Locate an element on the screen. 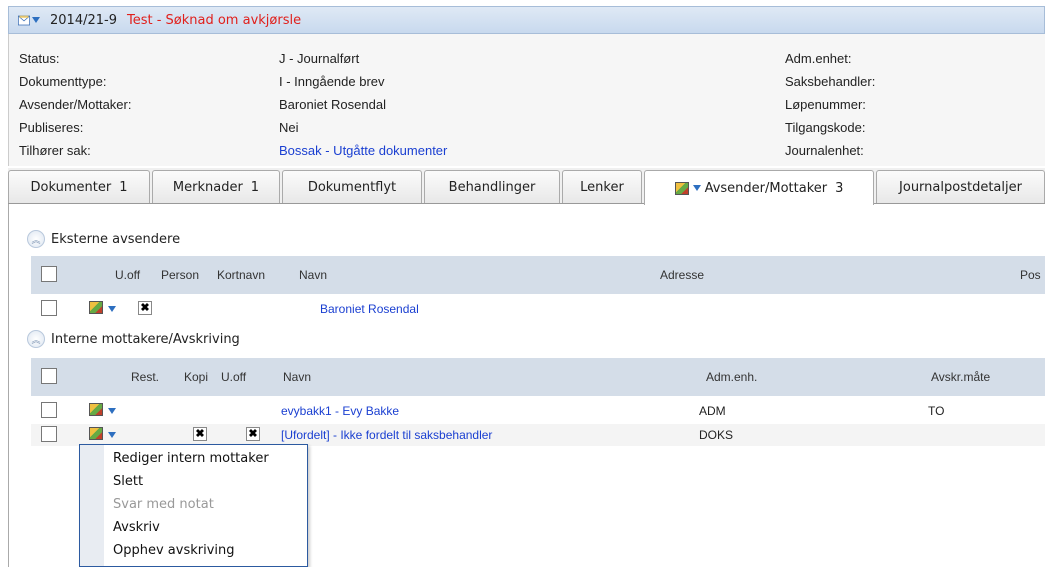 This screenshot has height=567, width=1045. table-row: ✖ Baroniet Rosendal is located at coordinates (538, 309).